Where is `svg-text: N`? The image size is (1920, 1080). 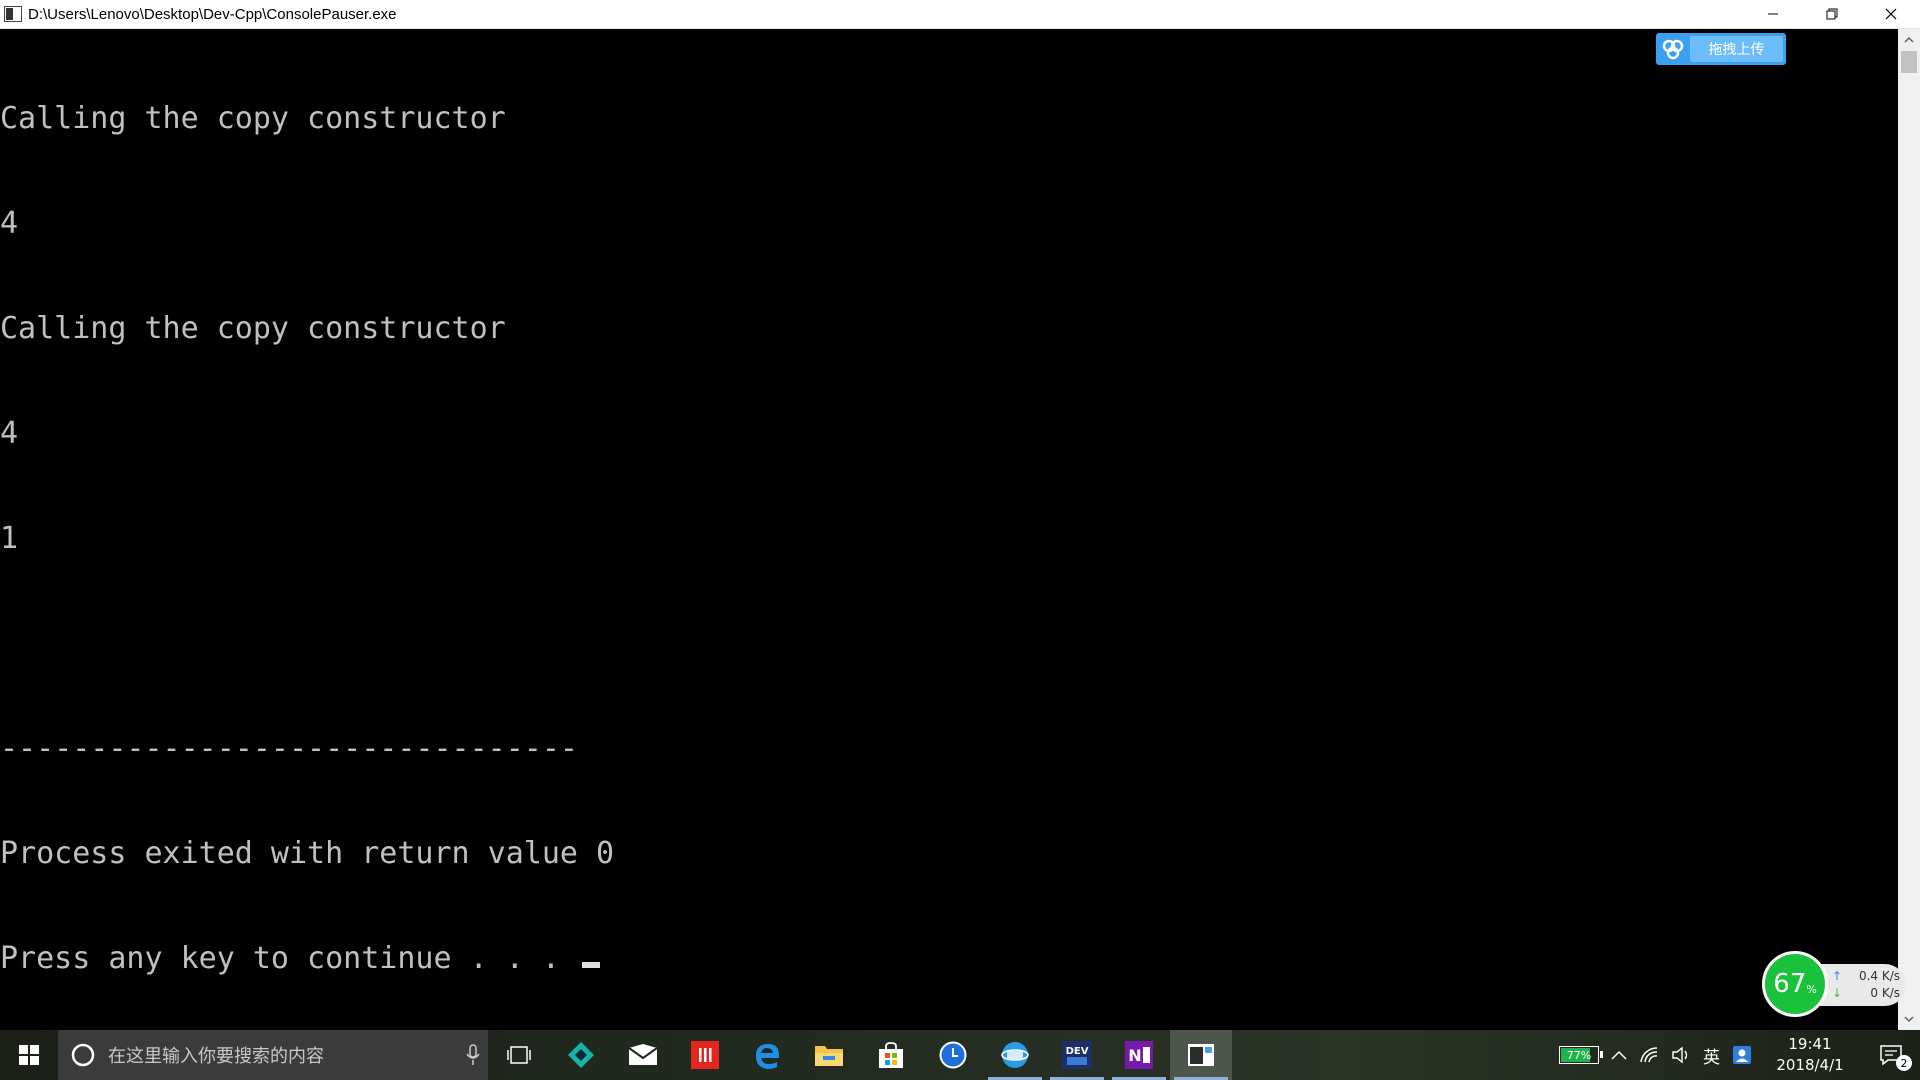
svg-text: N is located at coordinates (1134, 1055).